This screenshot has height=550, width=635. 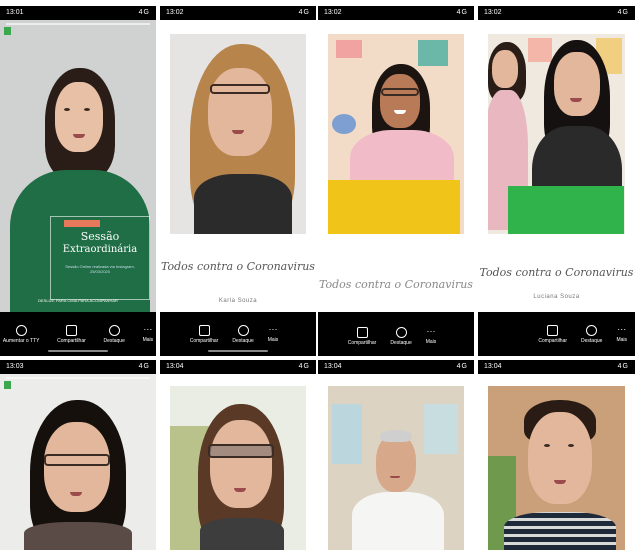 I want to click on title-big: Extraordinária, so click(x=100, y=249).